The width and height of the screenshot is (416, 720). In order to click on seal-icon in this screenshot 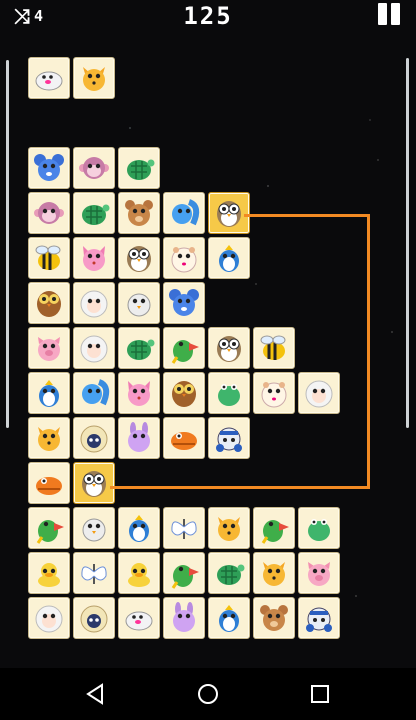, I will do `click(49, 81)`.